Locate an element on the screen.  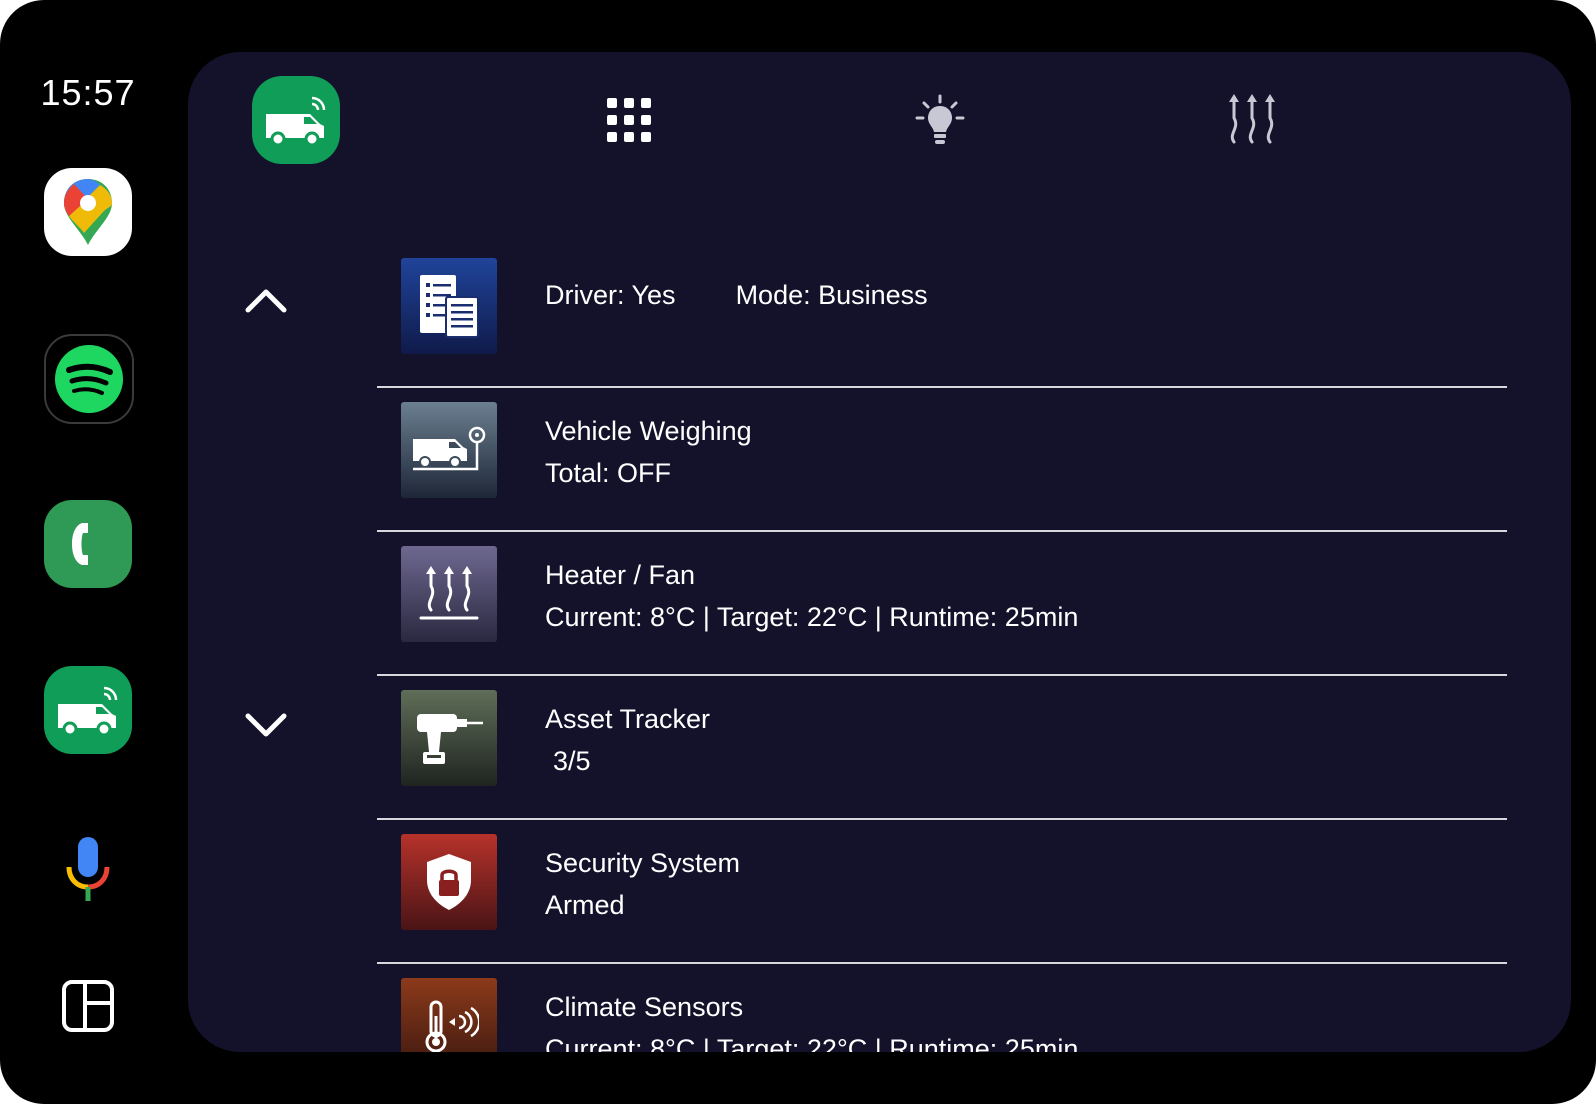
light-bulb-icon is located at coordinates (940, 119).